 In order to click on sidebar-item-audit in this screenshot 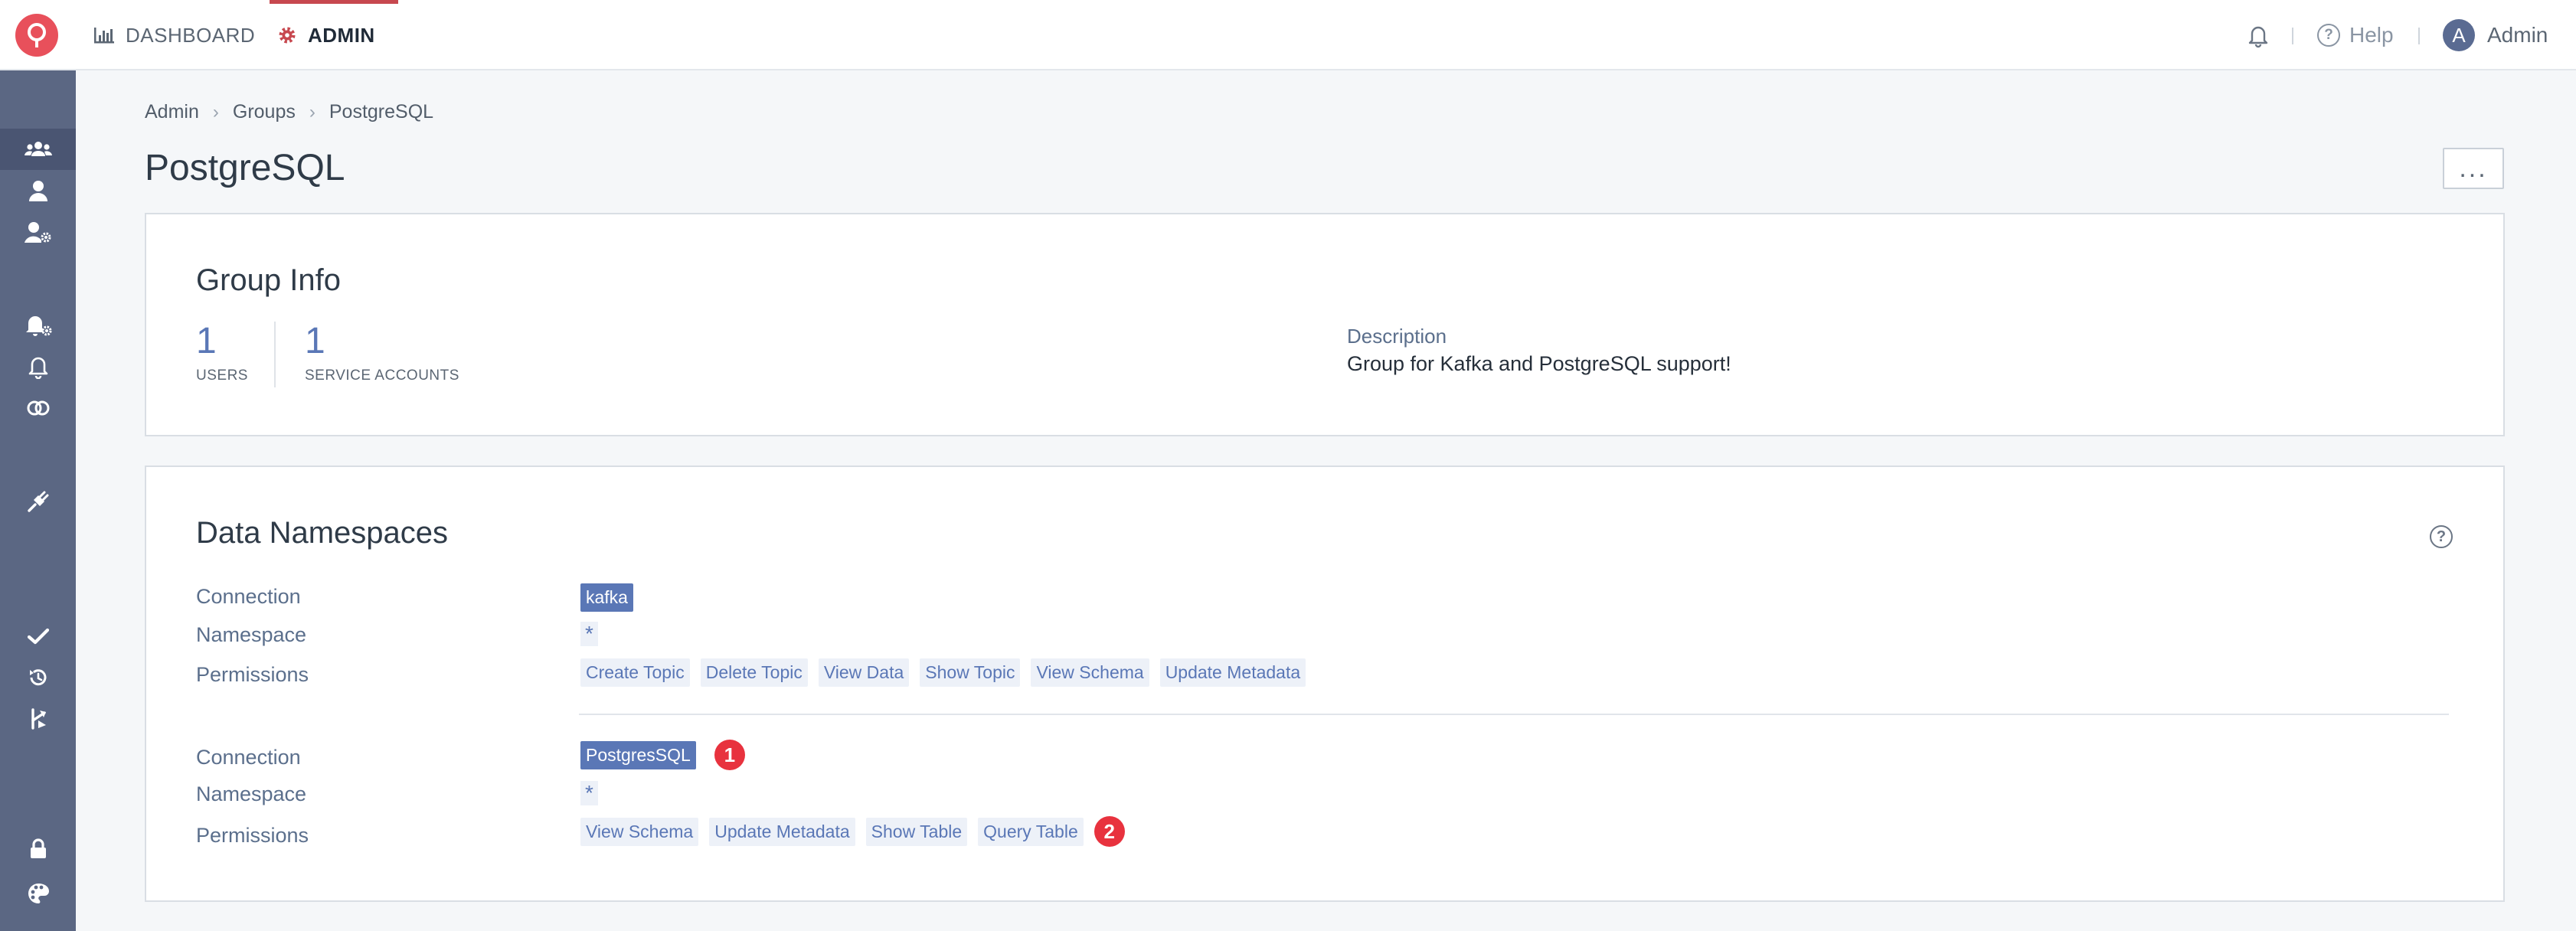, I will do `click(38, 677)`.